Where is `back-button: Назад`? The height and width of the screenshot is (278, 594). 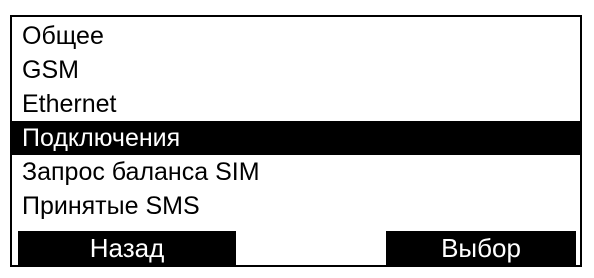
back-button: Назад is located at coordinates (127, 248).